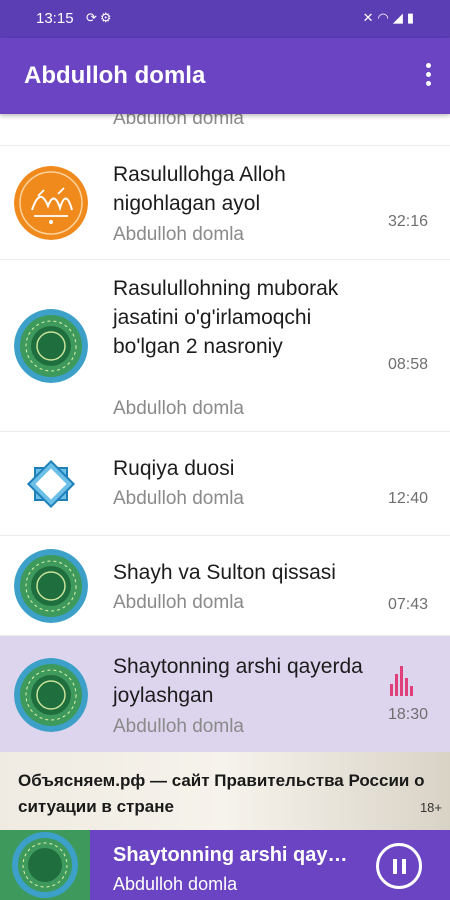 This screenshot has height=900, width=450. What do you see at coordinates (175, 884) in the screenshot?
I see `player-subtitle: Abdulloh domla` at bounding box center [175, 884].